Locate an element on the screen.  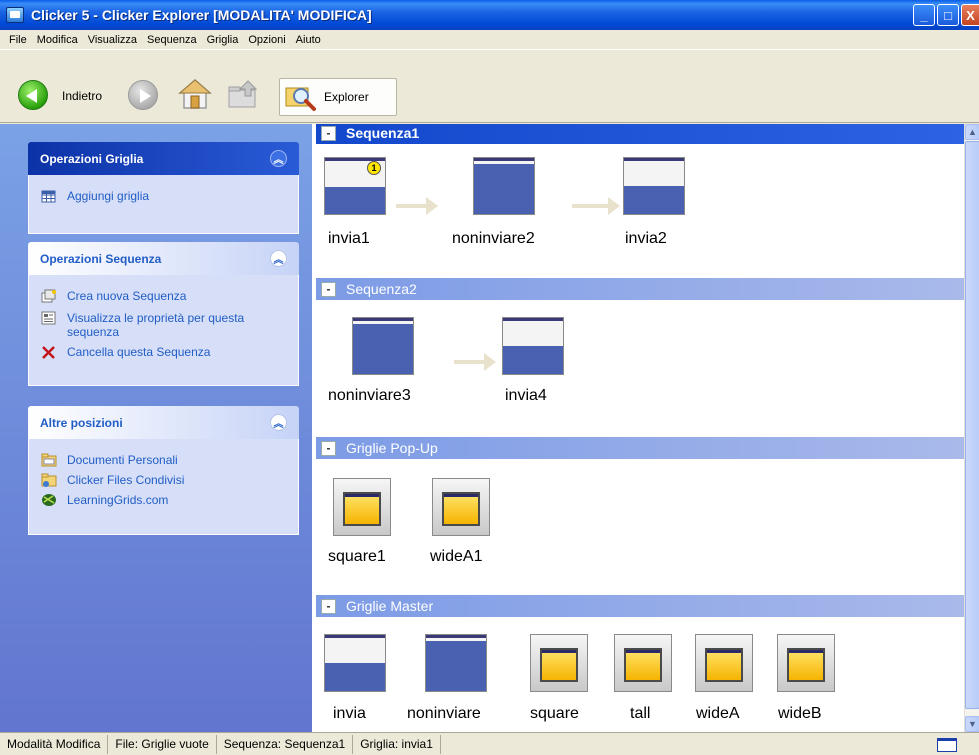
status-sequence: Sequenza: Sequenza1 is located at coordinates (285, 744).